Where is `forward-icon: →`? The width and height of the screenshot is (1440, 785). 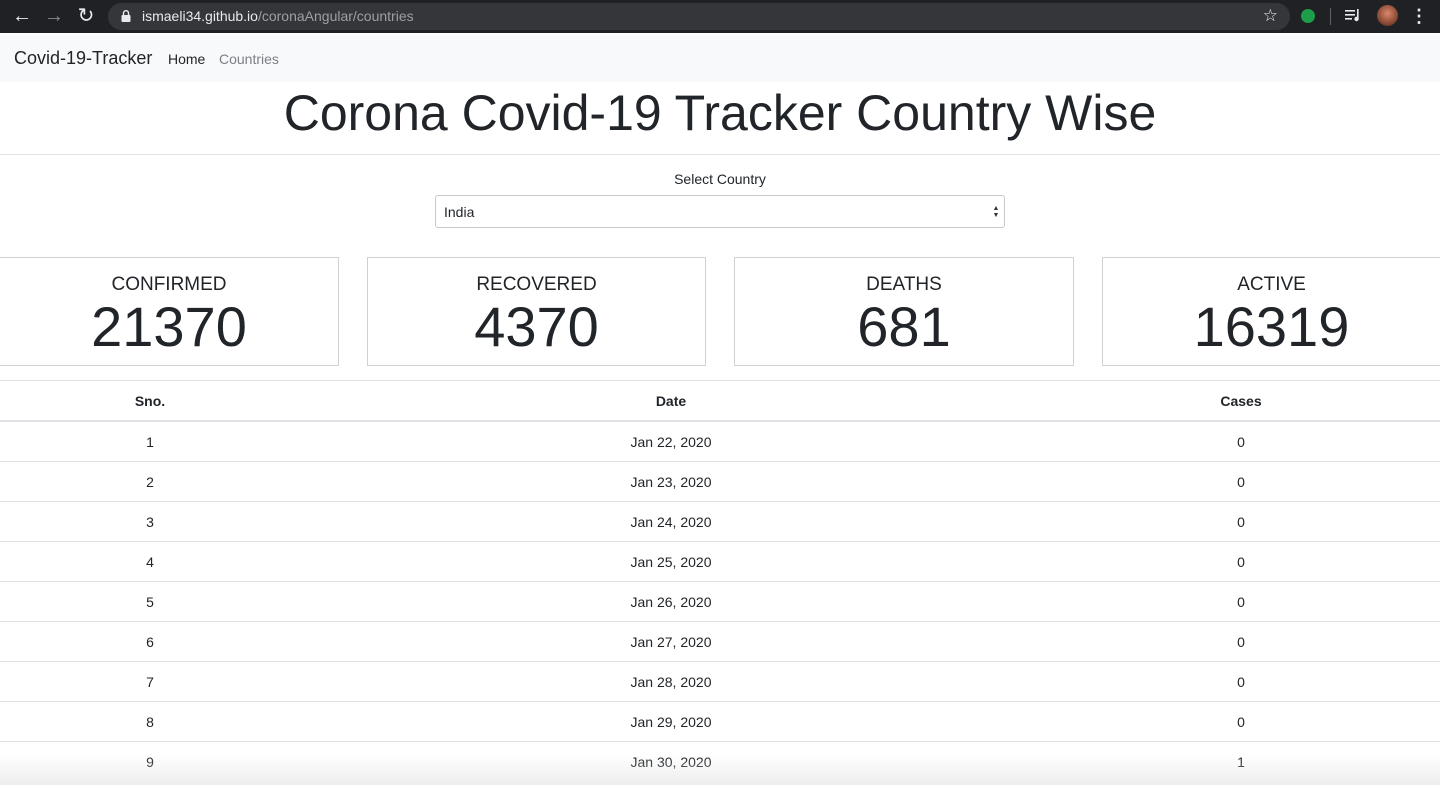
forward-icon: → is located at coordinates (54, 17).